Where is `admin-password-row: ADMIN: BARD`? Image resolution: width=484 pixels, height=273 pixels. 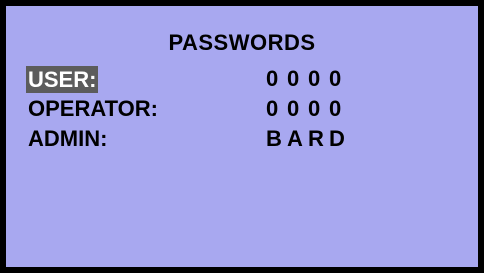
admin-password-row: ADMIN: BARD is located at coordinates (246, 139).